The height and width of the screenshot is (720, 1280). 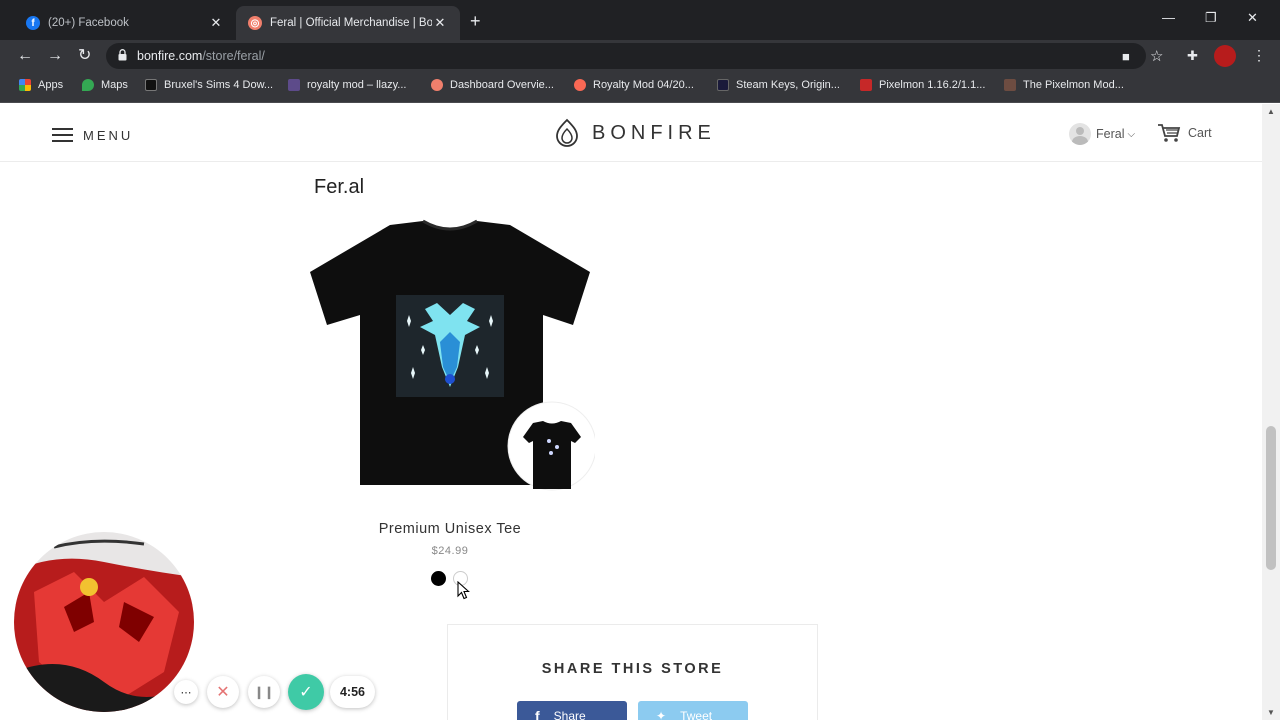 What do you see at coordinates (1211, 18) in the screenshot?
I see `restore-icon: ❐` at bounding box center [1211, 18].